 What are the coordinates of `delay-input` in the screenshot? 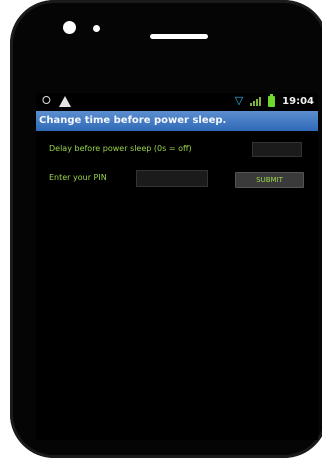 It's located at (277, 149).